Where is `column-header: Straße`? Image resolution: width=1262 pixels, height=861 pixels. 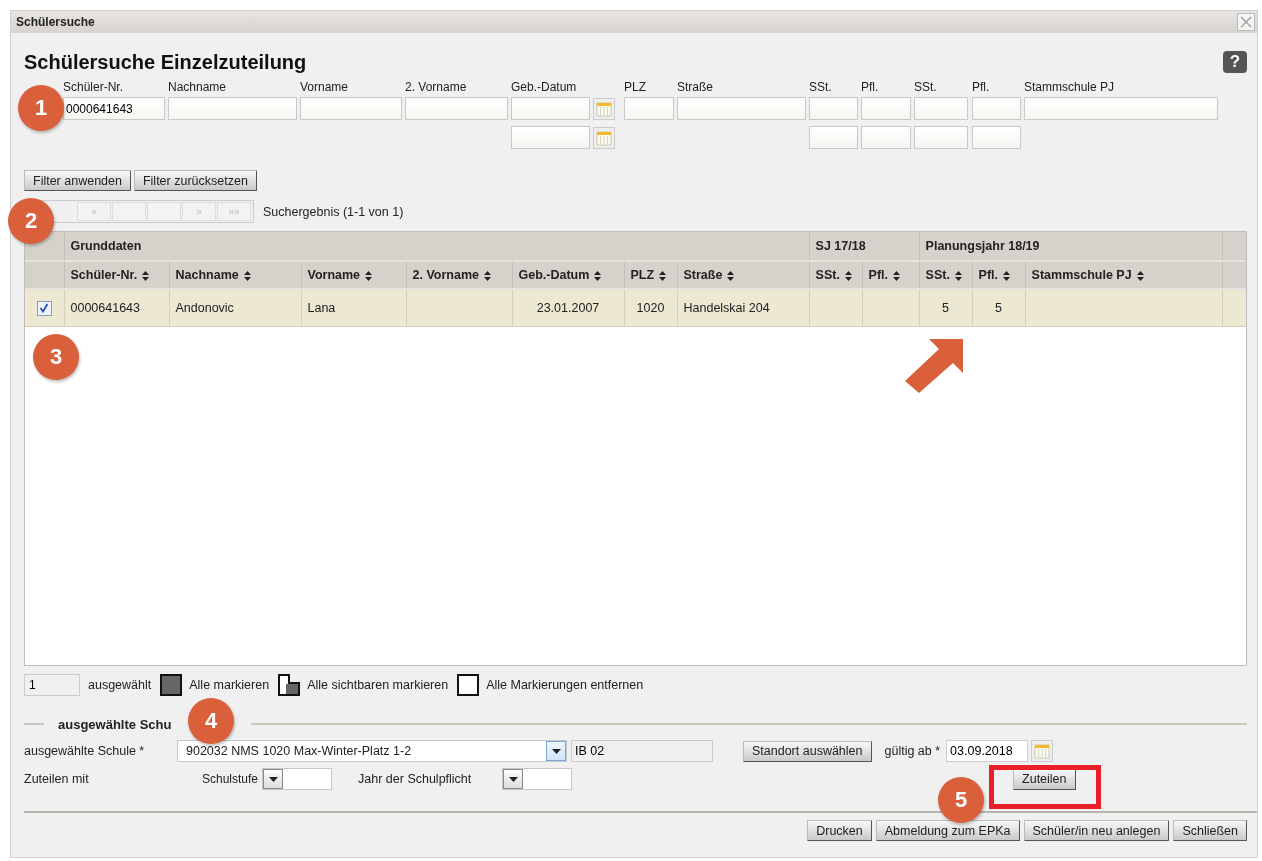 column-header: Straße is located at coordinates (743, 275).